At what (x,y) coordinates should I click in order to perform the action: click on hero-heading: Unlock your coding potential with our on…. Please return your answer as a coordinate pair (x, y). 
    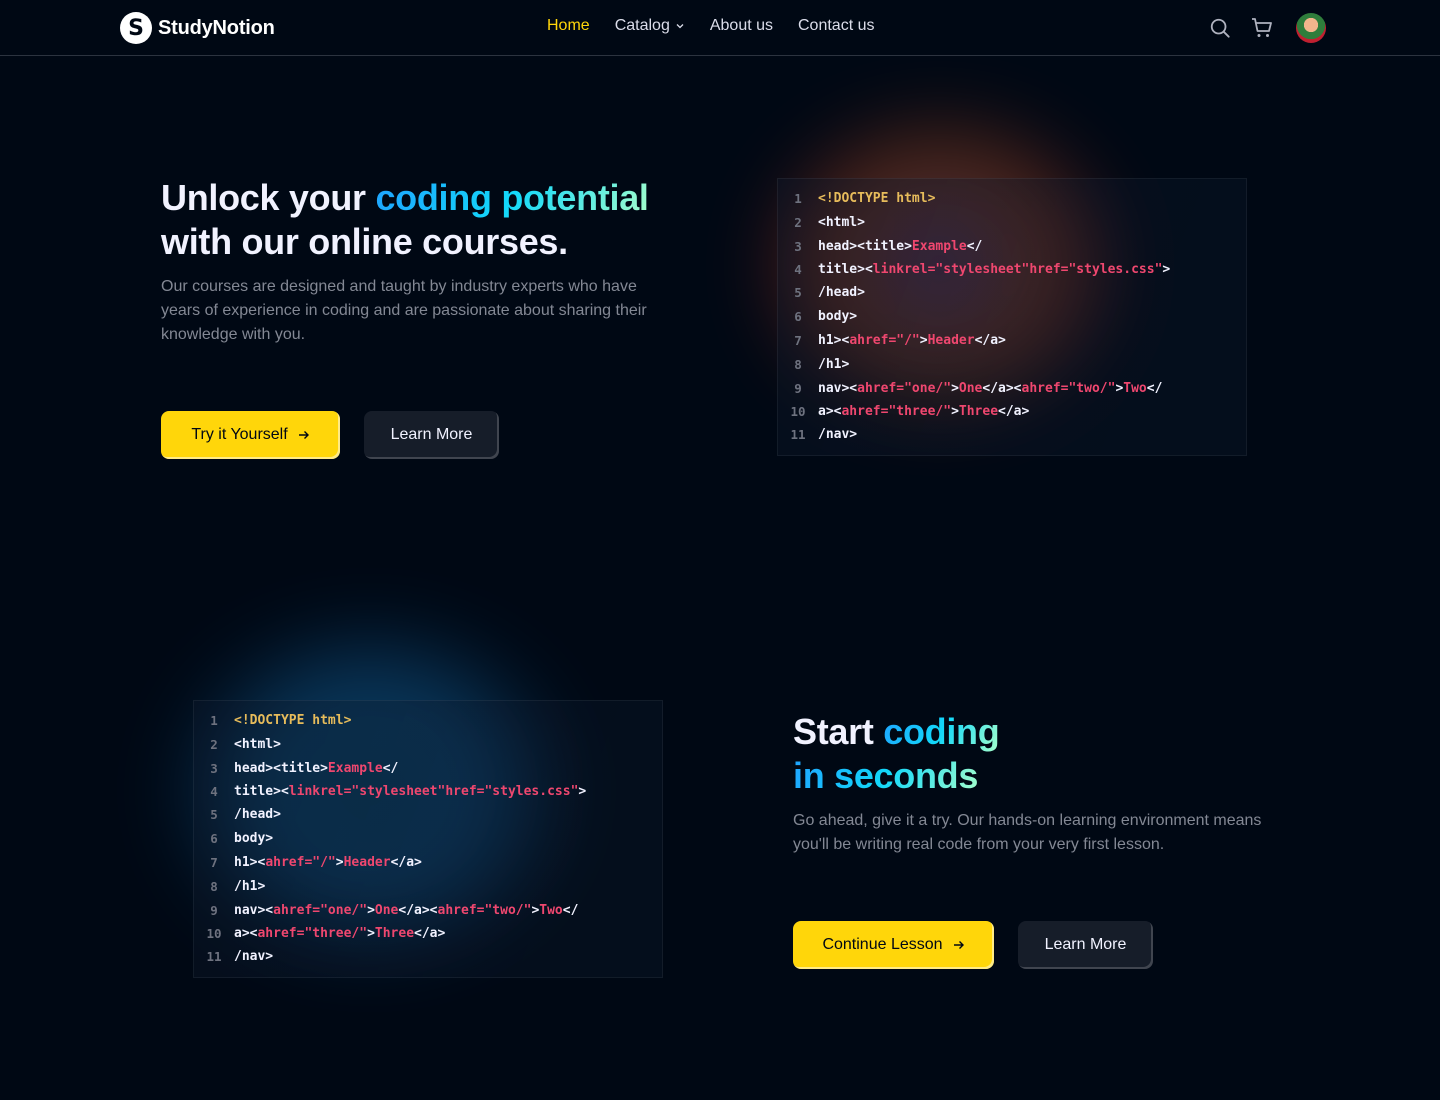
    Looking at the image, I should click on (421, 220).